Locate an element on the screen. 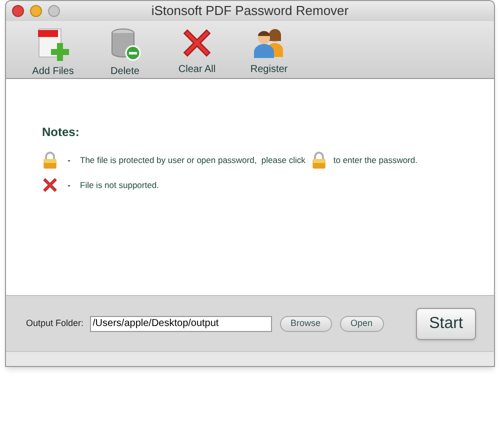 The width and height of the screenshot is (500, 435). window-title: iStonsoft PDF Password Remover is located at coordinates (250, 11).